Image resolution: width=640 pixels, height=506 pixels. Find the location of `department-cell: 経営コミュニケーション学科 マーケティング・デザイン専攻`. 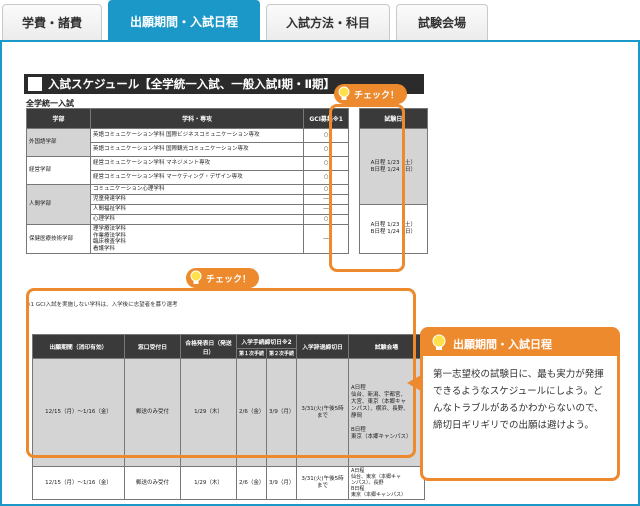

department-cell: 経営コミュニケーション学科 マーケティング・デザイン専攻 is located at coordinates (197, 177).